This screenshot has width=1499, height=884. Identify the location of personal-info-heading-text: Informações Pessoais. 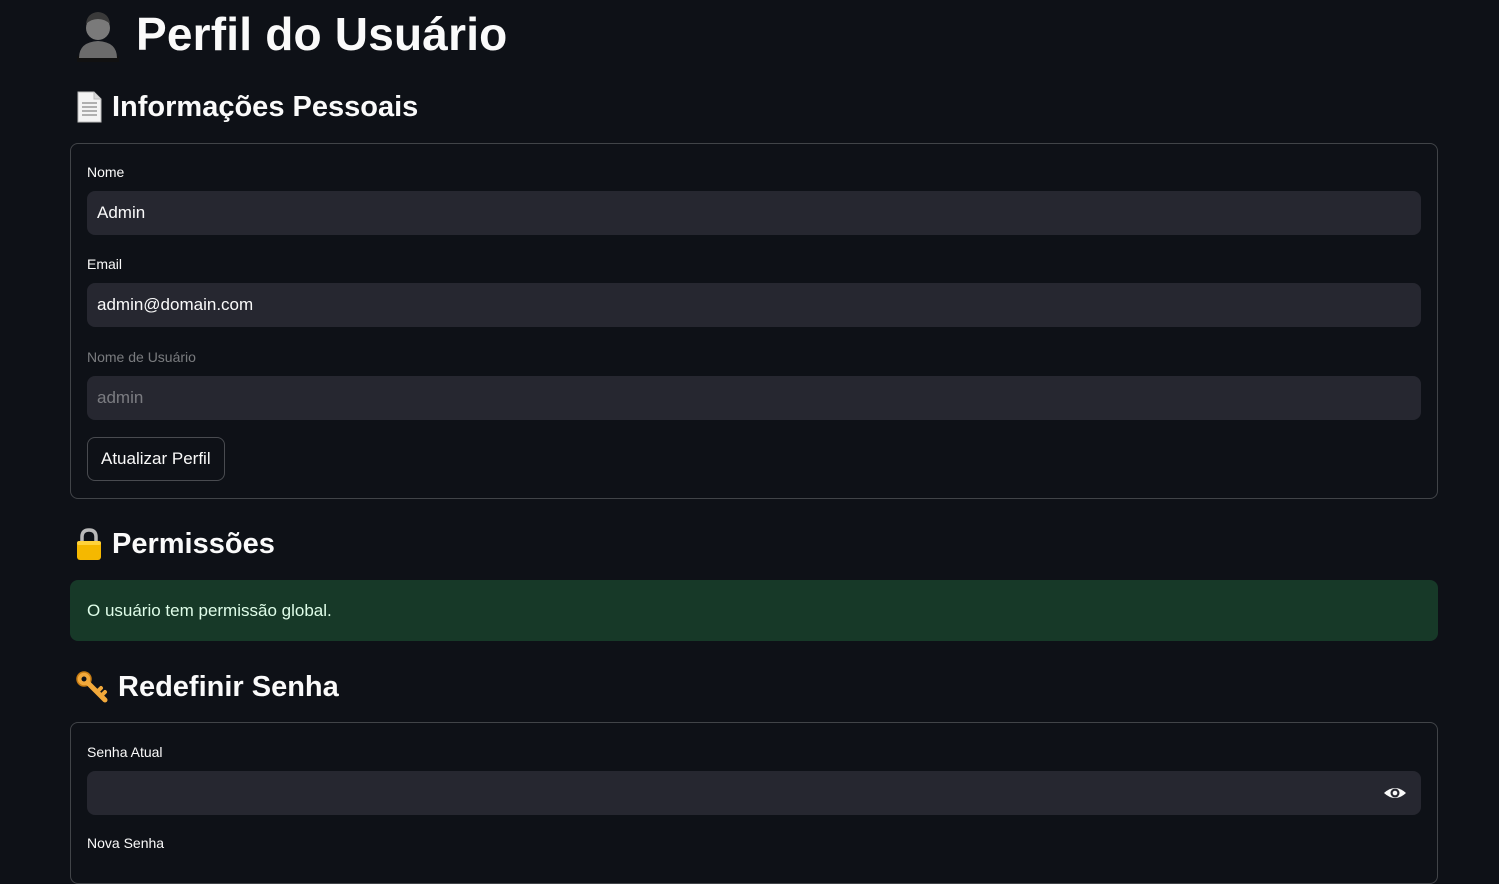
(265, 106).